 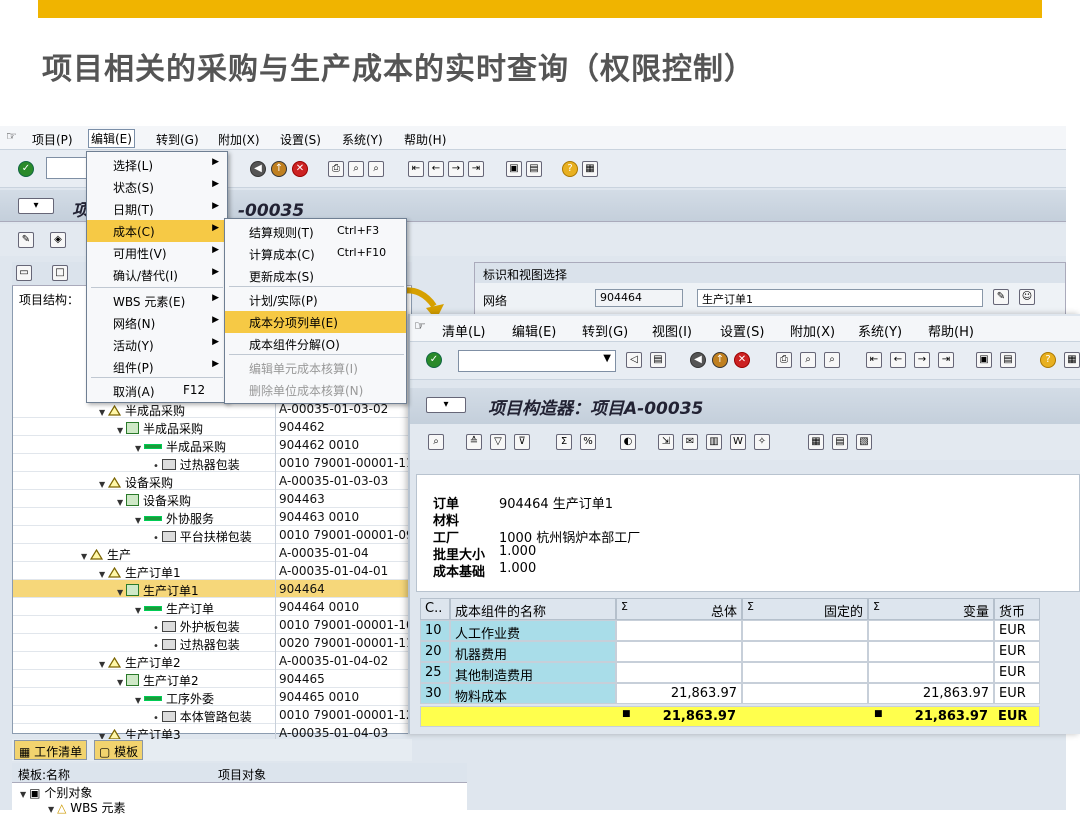 I want to click on first-page-icon: ⇤, so click(x=416, y=169).